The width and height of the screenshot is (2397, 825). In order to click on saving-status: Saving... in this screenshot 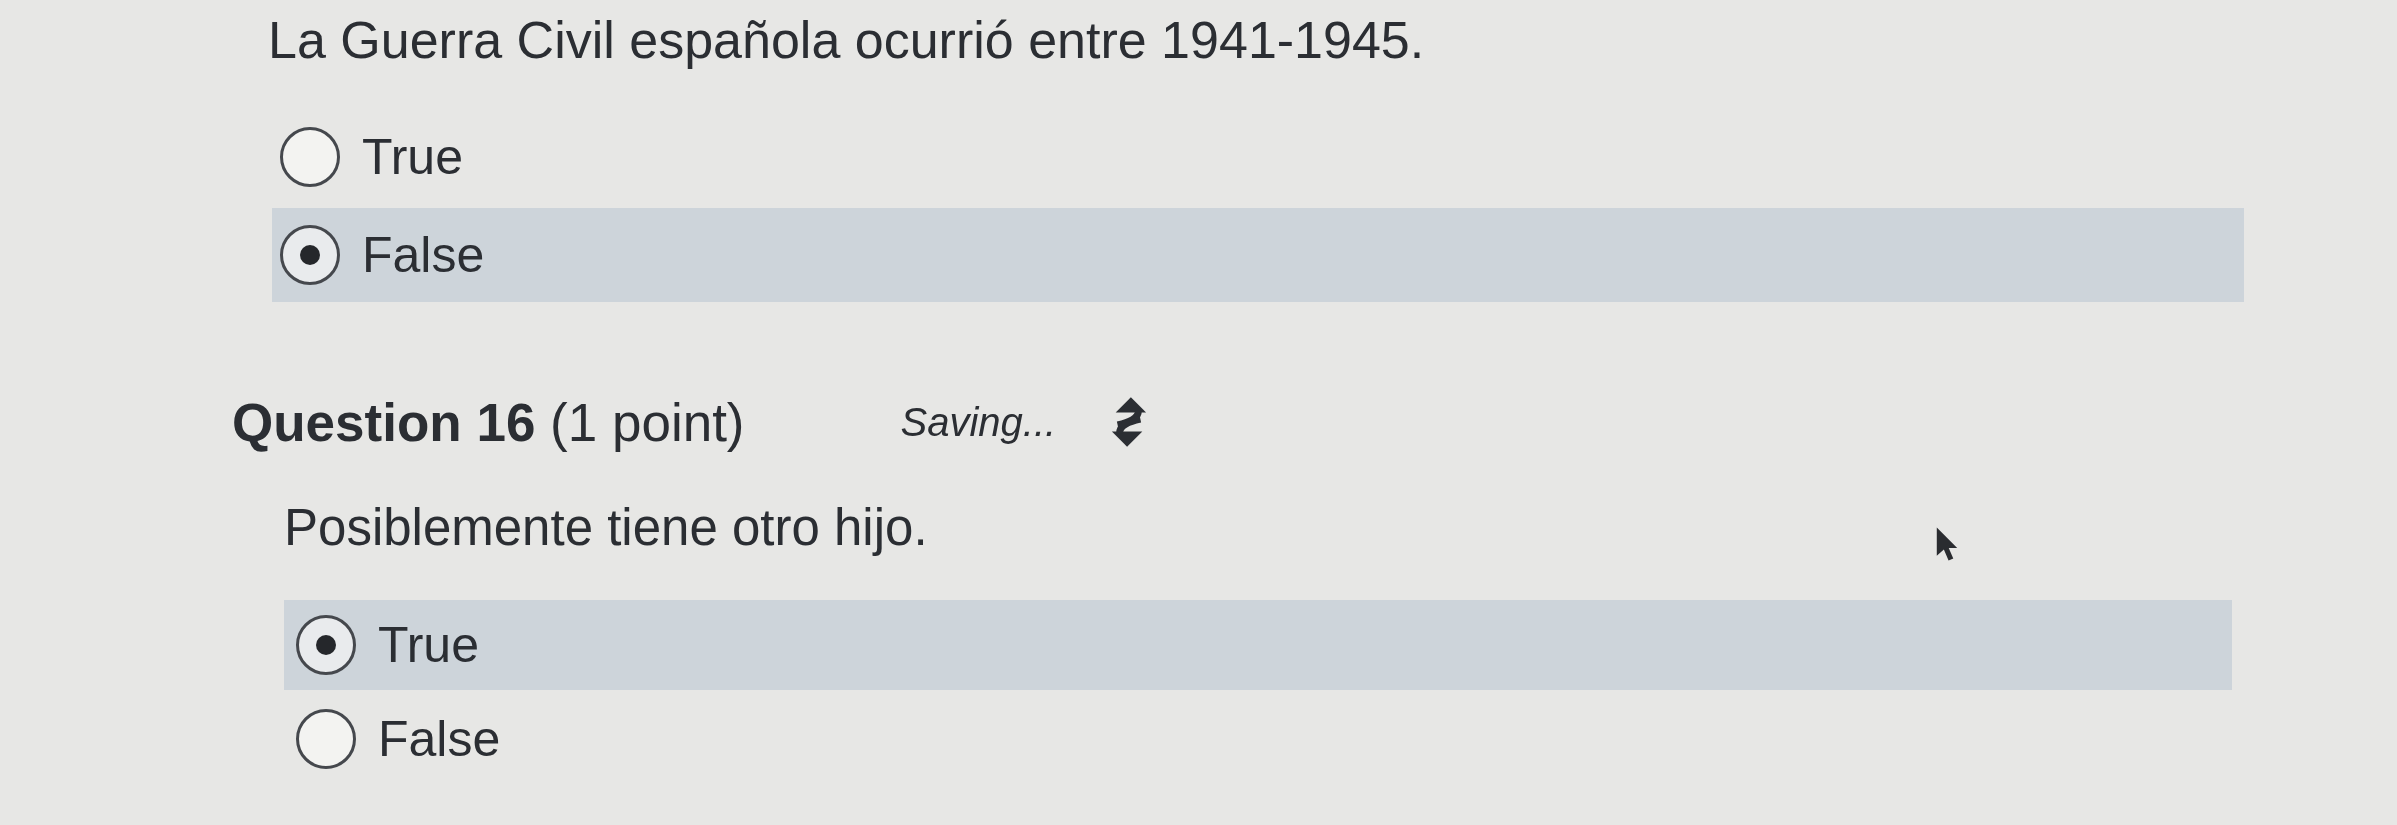, I will do `click(978, 422)`.